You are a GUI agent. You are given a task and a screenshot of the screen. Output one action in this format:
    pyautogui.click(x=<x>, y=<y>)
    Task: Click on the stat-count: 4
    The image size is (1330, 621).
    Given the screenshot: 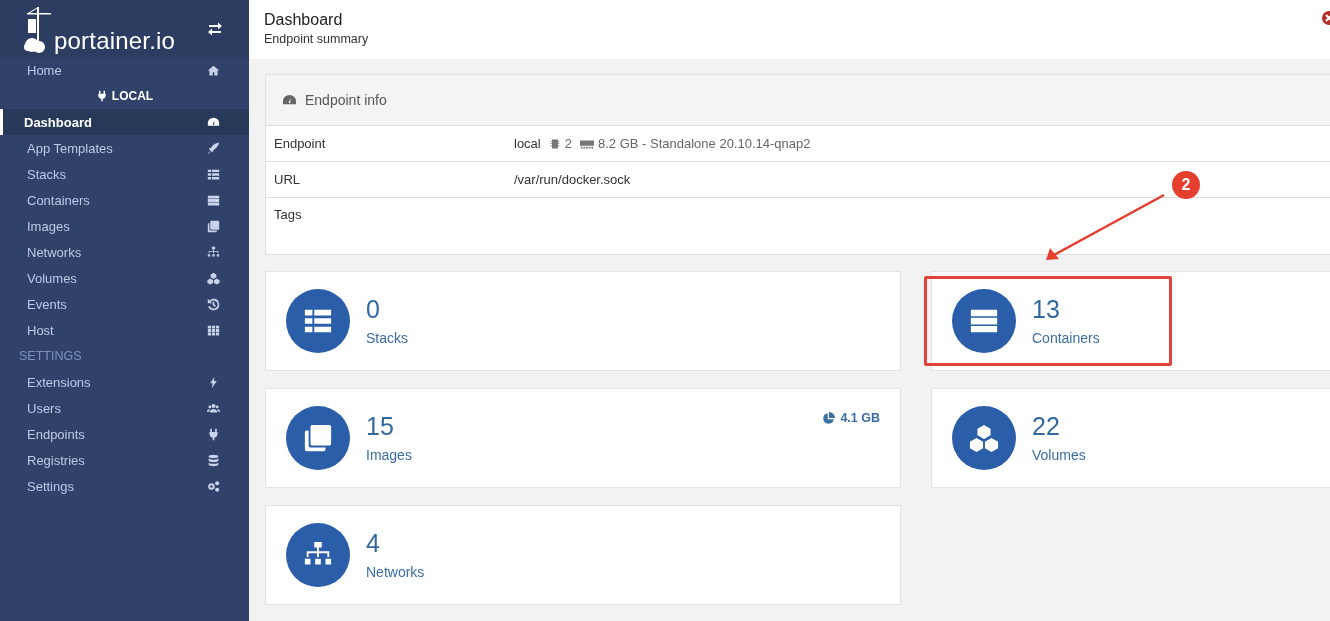 What is the action you would take?
    pyautogui.click(x=373, y=543)
    